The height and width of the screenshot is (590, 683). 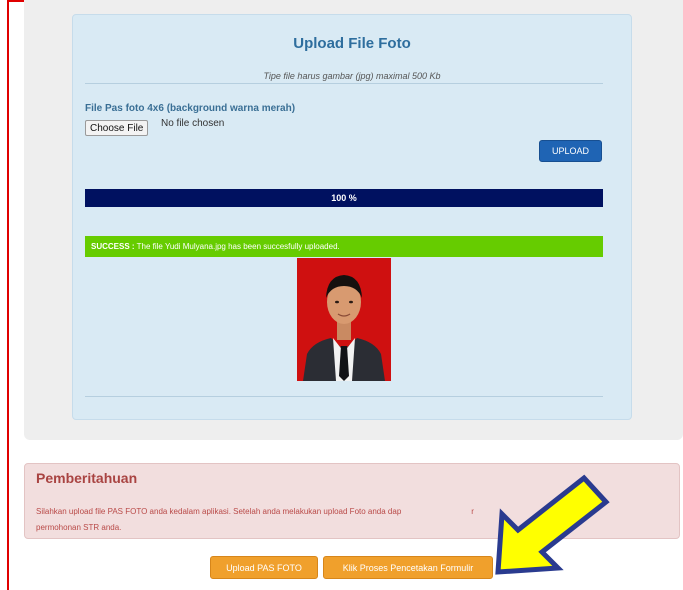 I want to click on title-divider, so click(x=344, y=83).